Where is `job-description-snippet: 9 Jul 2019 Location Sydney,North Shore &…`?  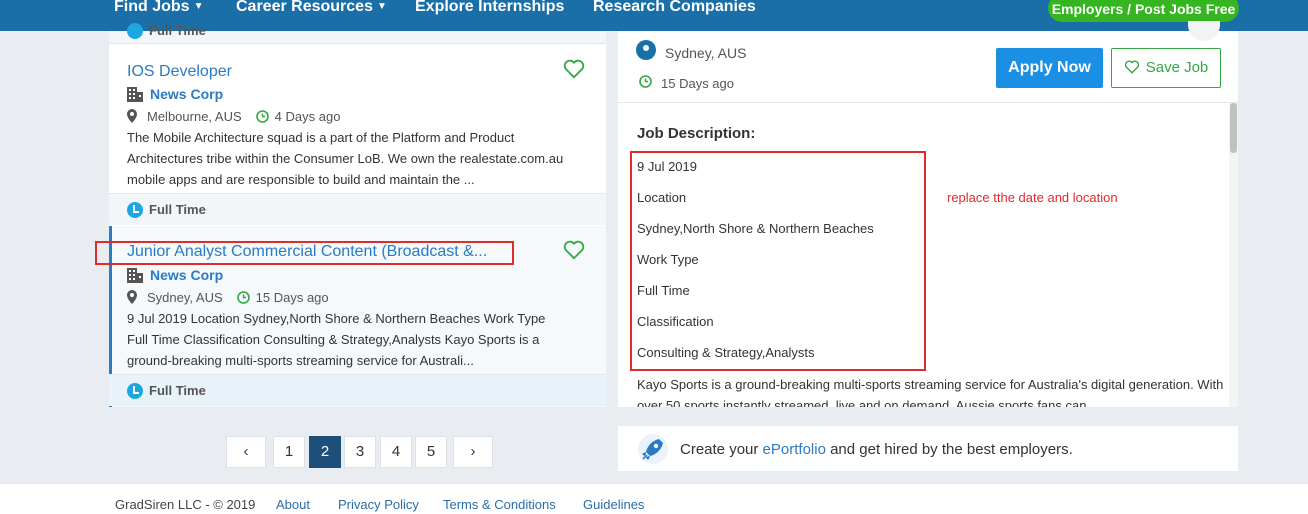
job-description-snippet: 9 Jul 2019 Location Sydney,North Shore &… is located at coordinates (336, 339).